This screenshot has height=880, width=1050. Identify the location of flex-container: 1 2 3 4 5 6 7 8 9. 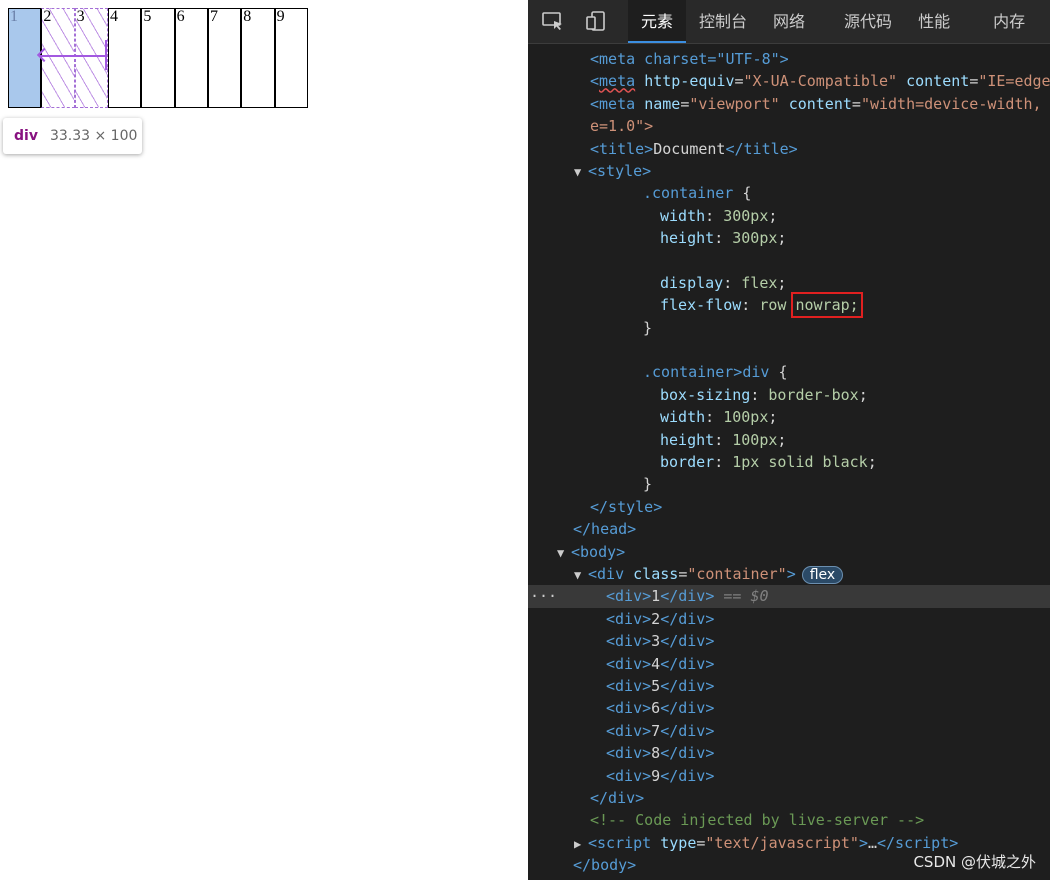
(158, 58).